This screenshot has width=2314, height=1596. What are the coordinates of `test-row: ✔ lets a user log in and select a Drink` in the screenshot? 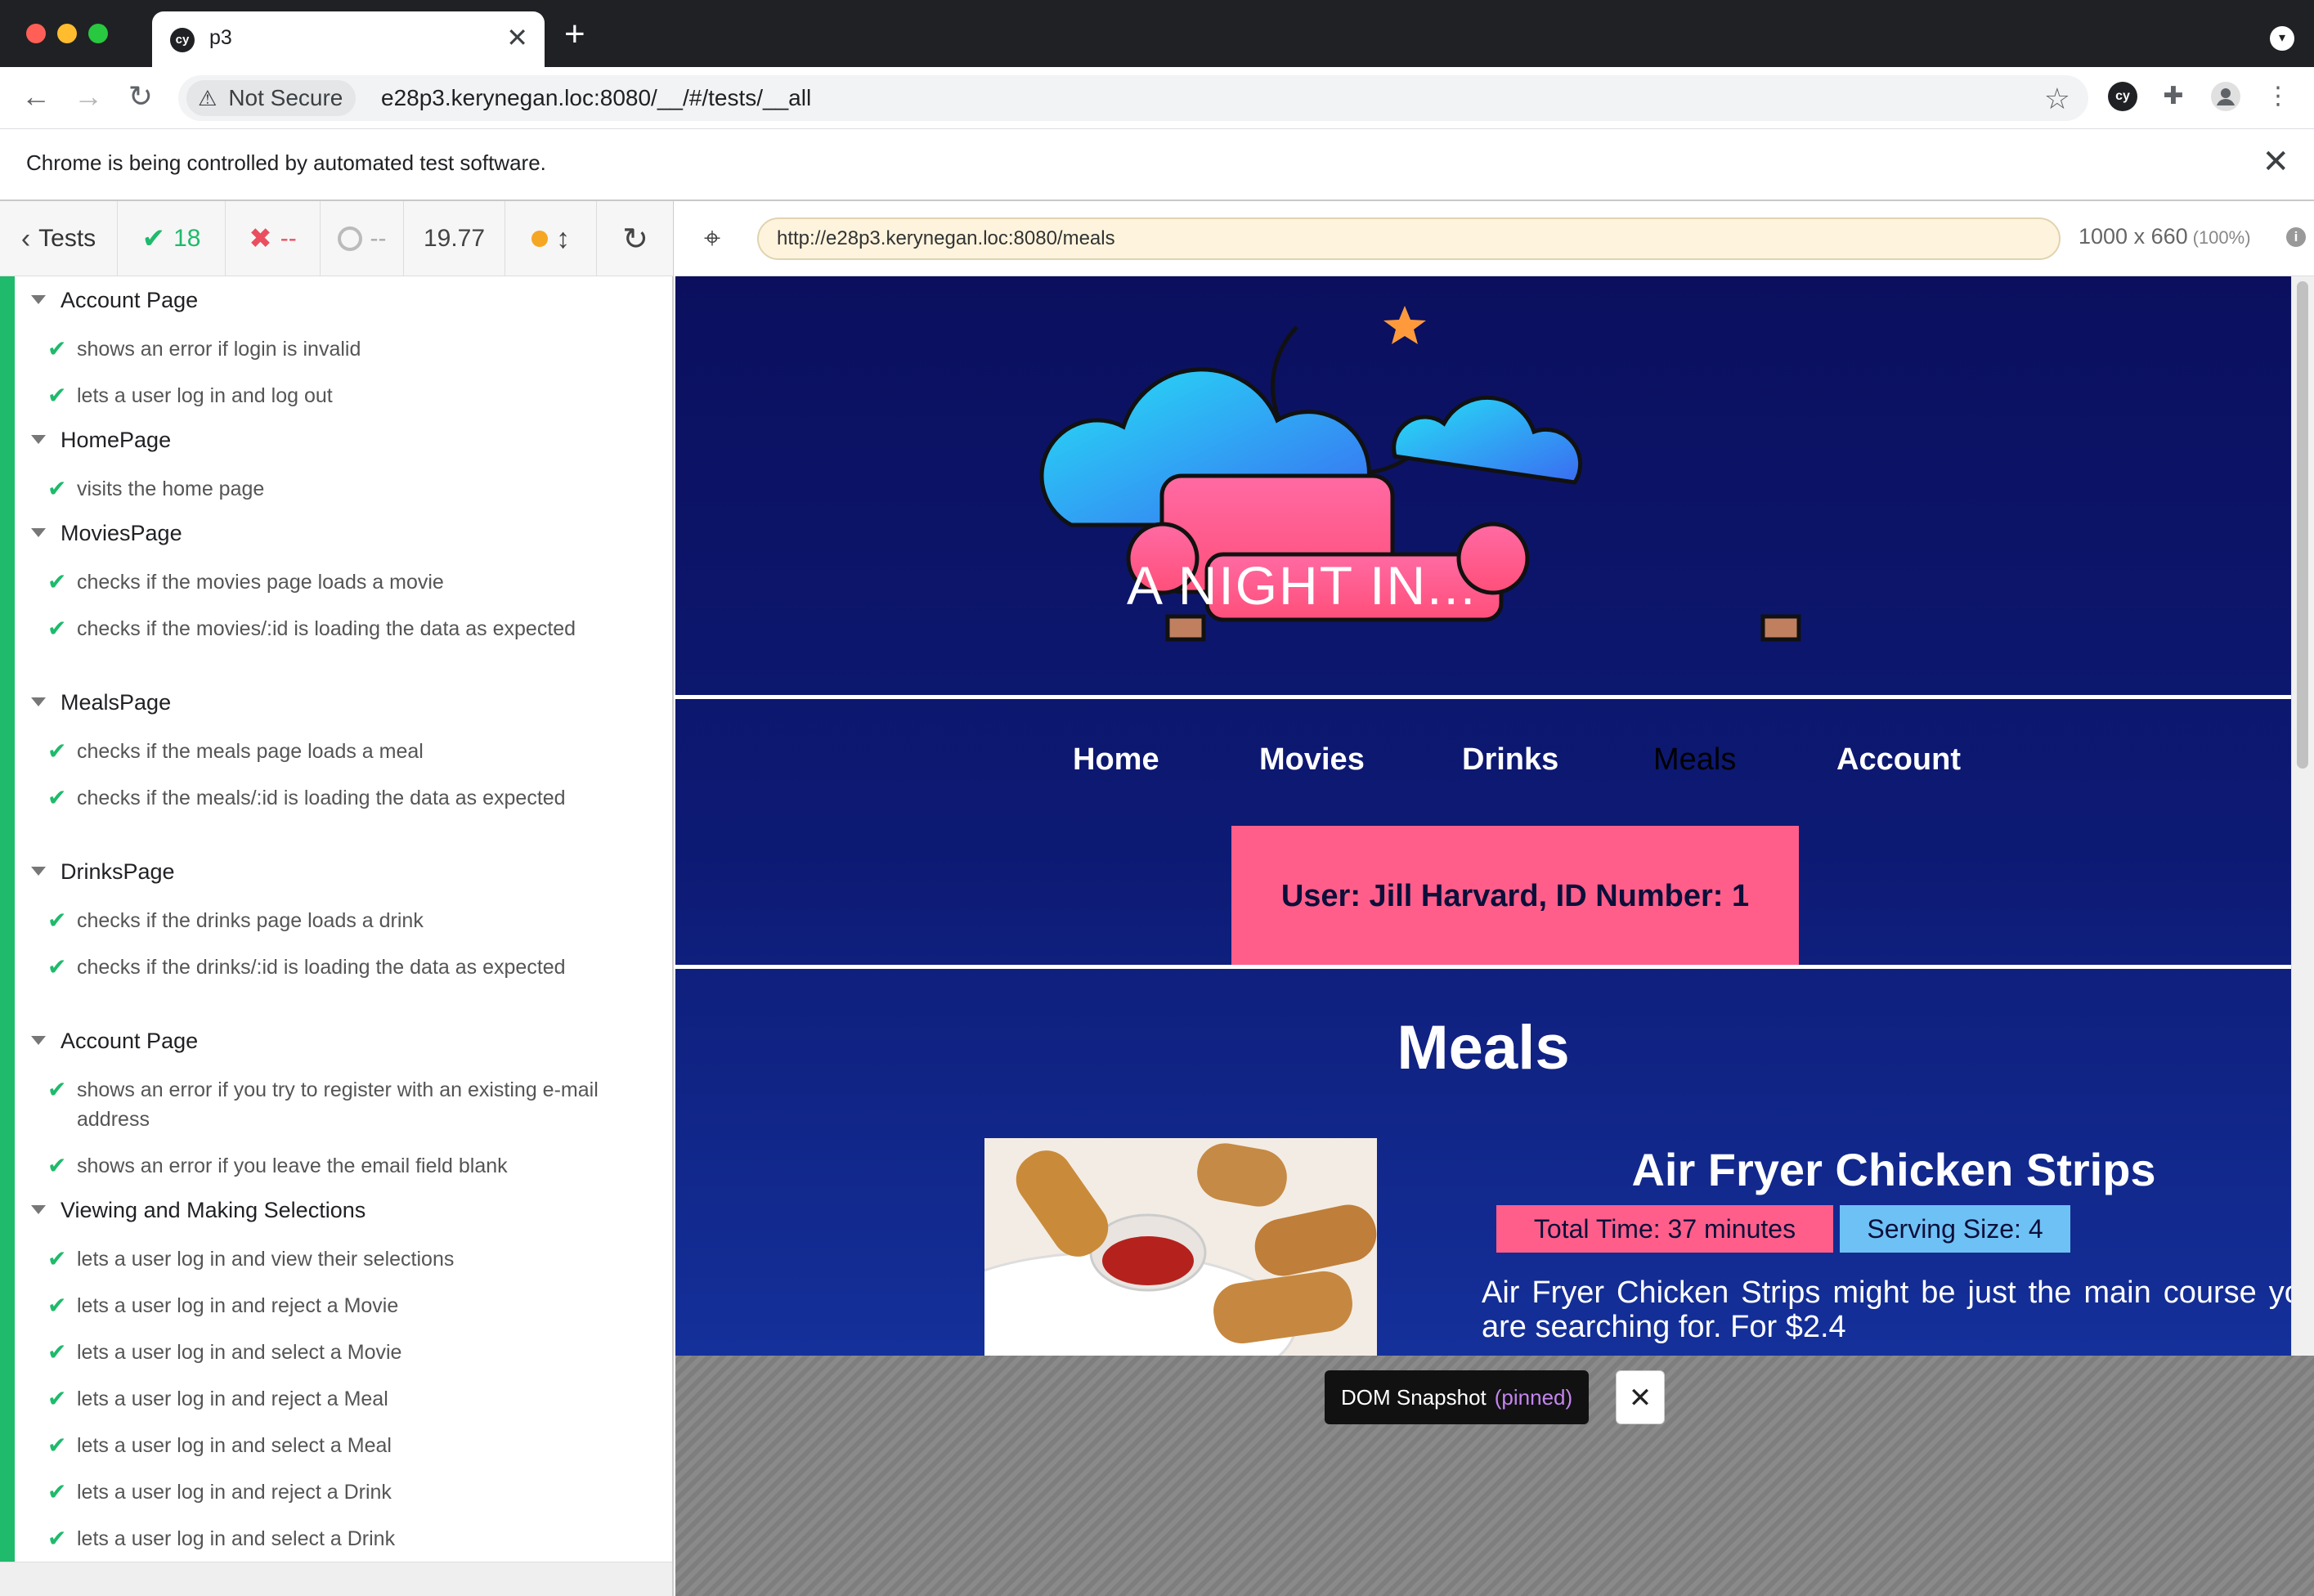 It's located at (329, 1538).